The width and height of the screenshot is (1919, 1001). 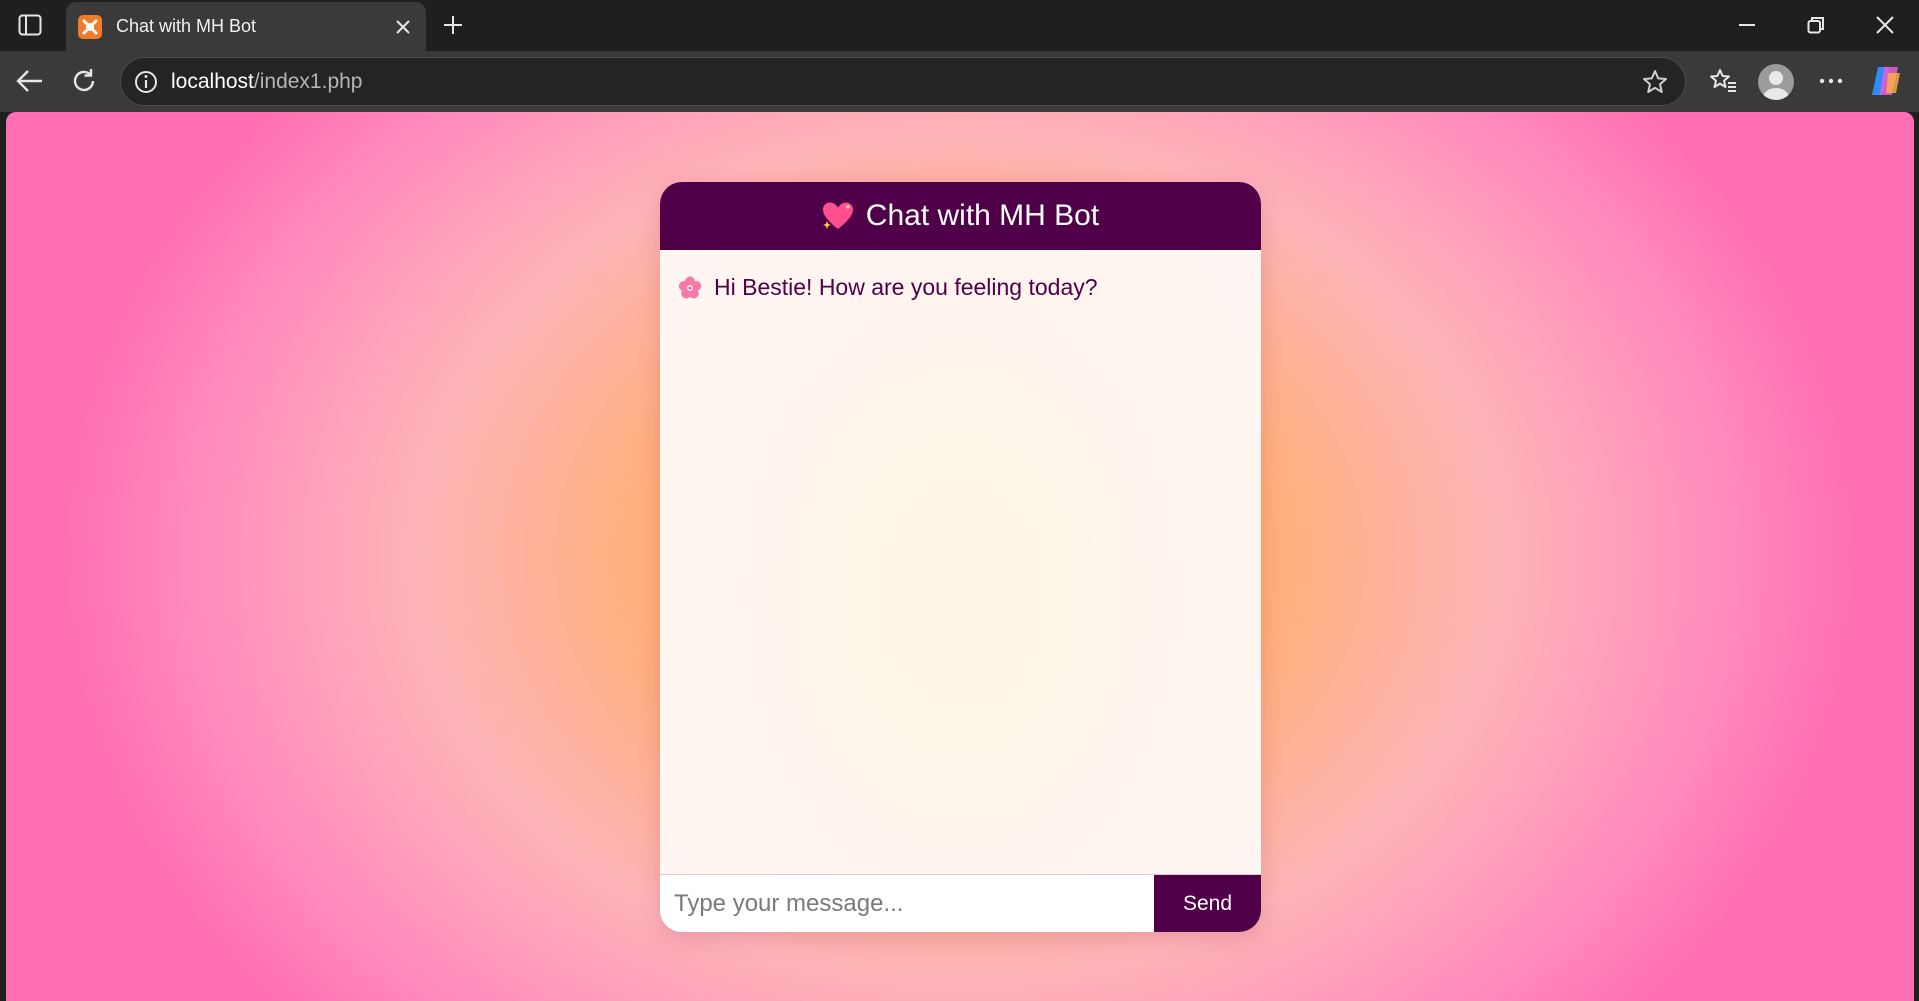 What do you see at coordinates (907, 903) in the screenshot?
I see `message-input` at bounding box center [907, 903].